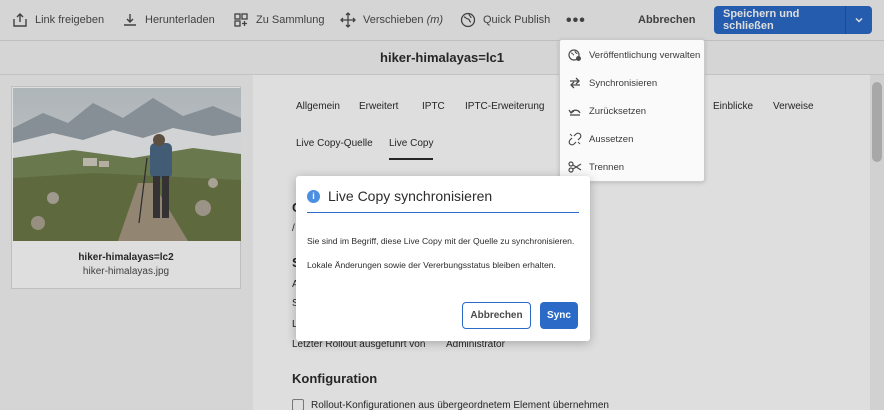 Image resolution: width=884 pixels, height=410 pixels. I want to click on menu-item-suspend: Aussetzen, so click(632, 139).